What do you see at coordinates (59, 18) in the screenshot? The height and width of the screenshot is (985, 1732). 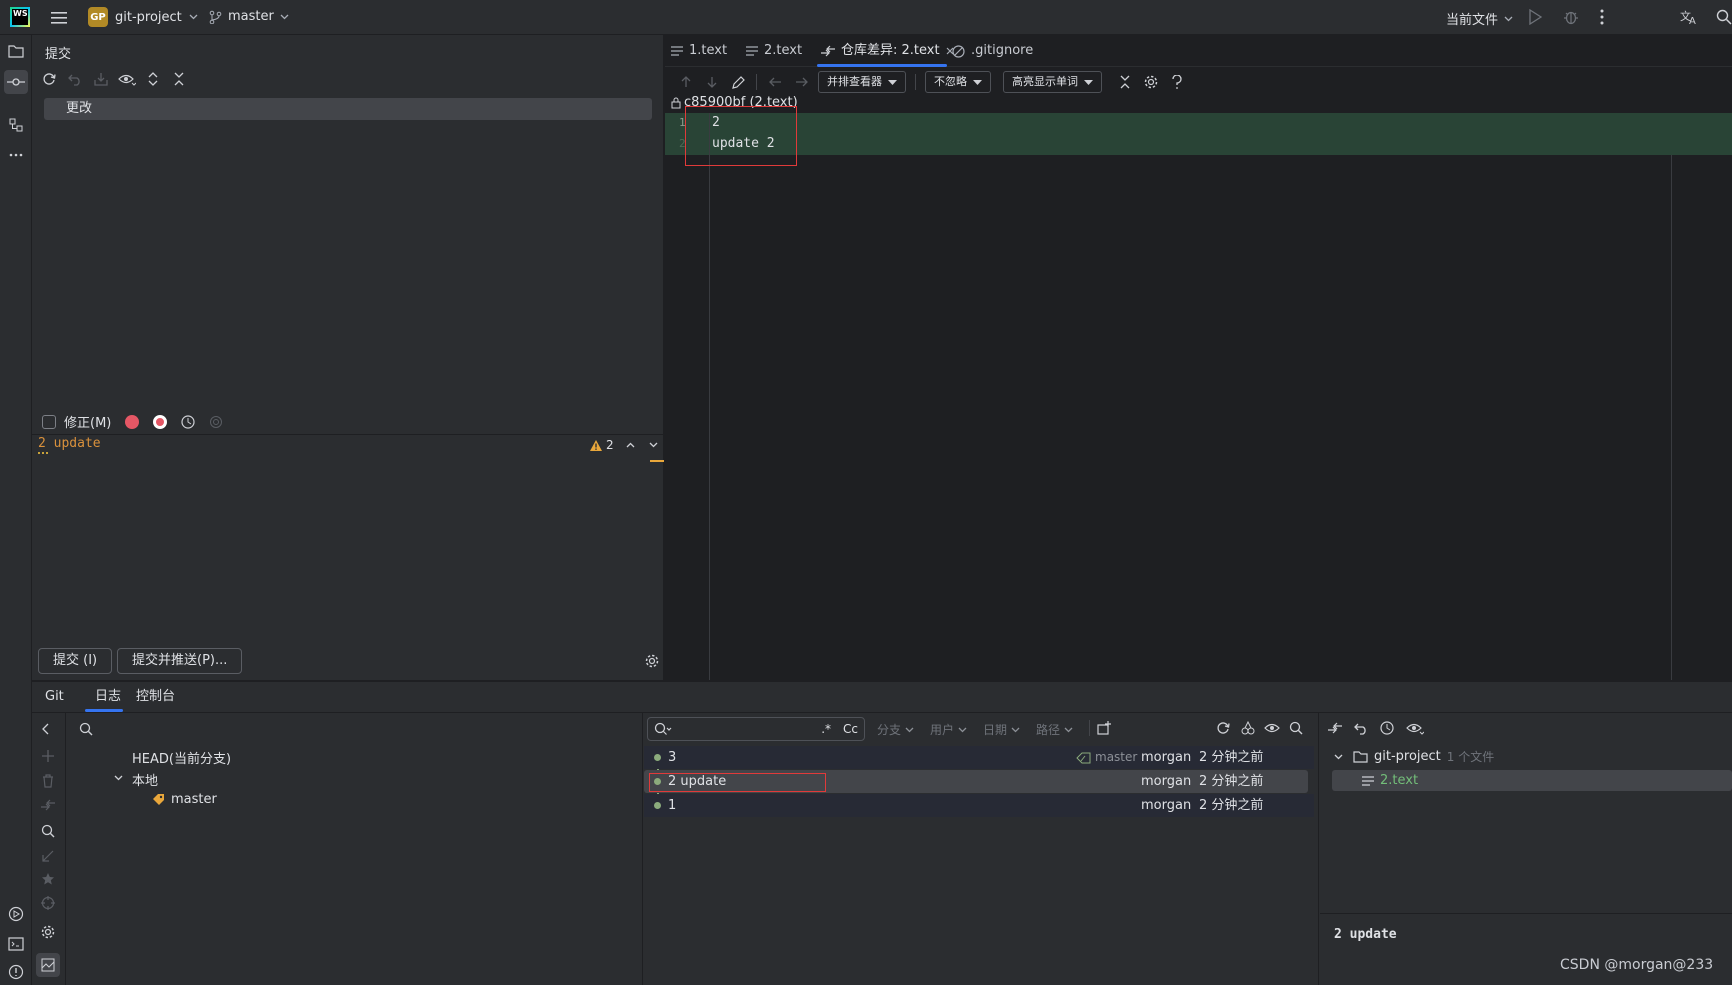 I see `main-menu-icon` at bounding box center [59, 18].